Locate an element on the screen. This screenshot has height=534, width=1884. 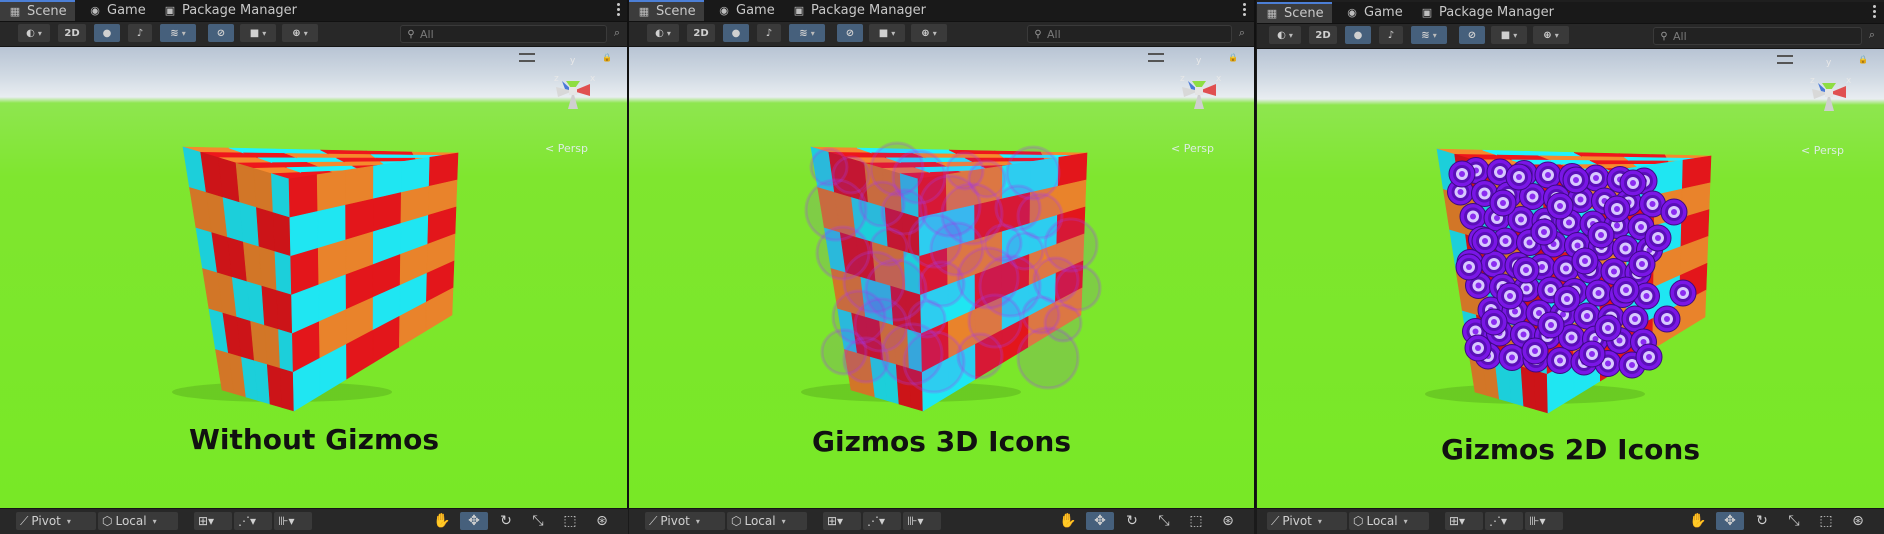
panel-divider is located at coordinates (1255, 254).